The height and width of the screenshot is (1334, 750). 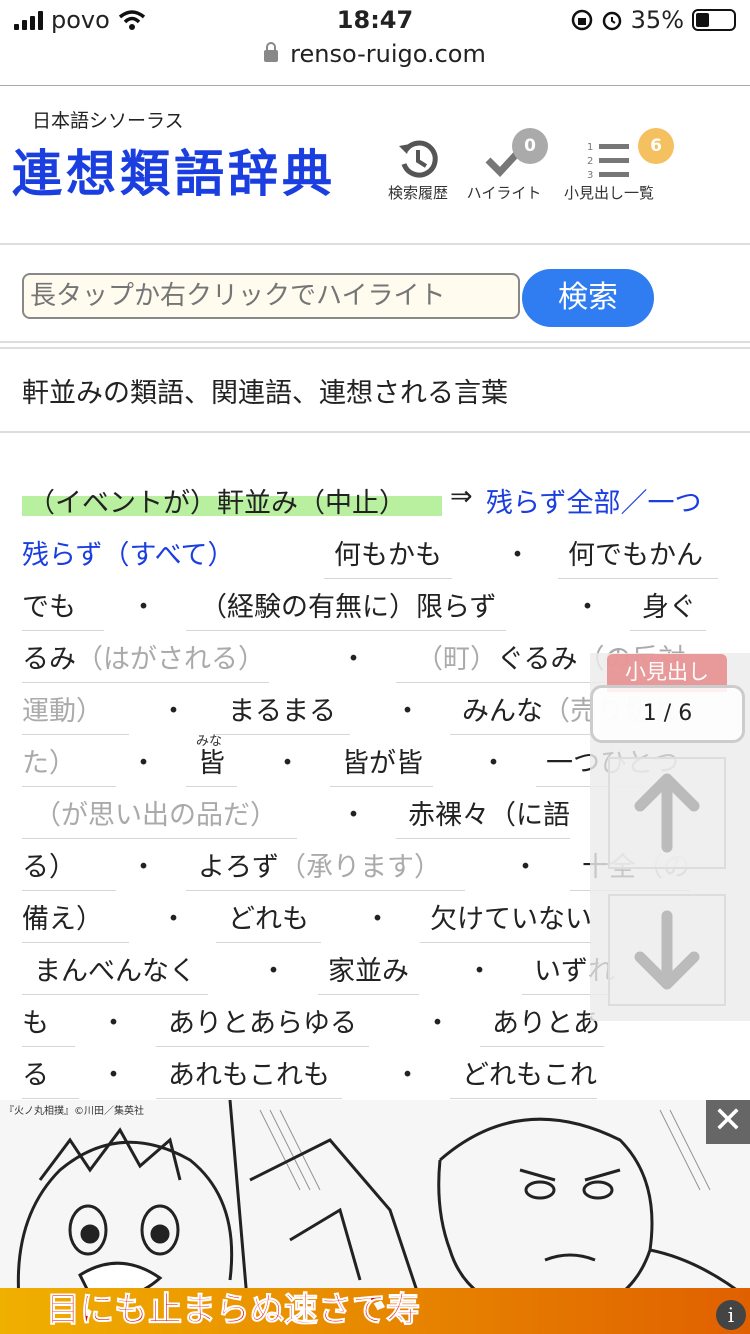 I want to click on svg-text: 2, so click(x=590, y=161).